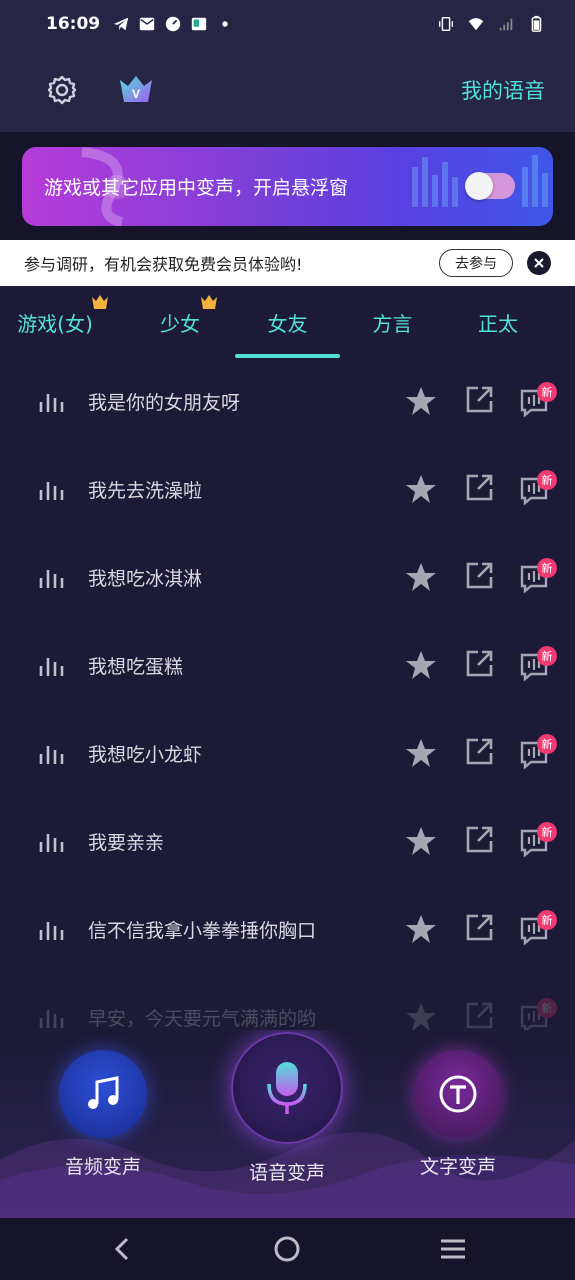 Image resolution: width=575 pixels, height=1280 pixels. Describe the element at coordinates (122, 1249) in the screenshot. I see `back-icon` at that location.